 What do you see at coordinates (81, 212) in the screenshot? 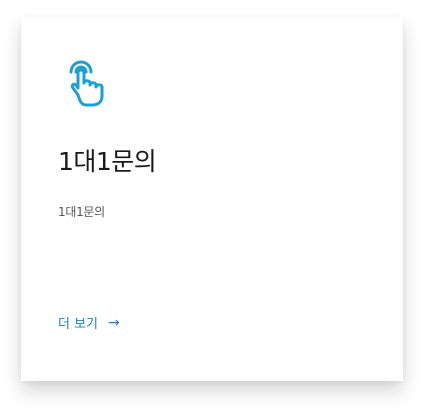
I see `card-description: 1대1문의` at bounding box center [81, 212].